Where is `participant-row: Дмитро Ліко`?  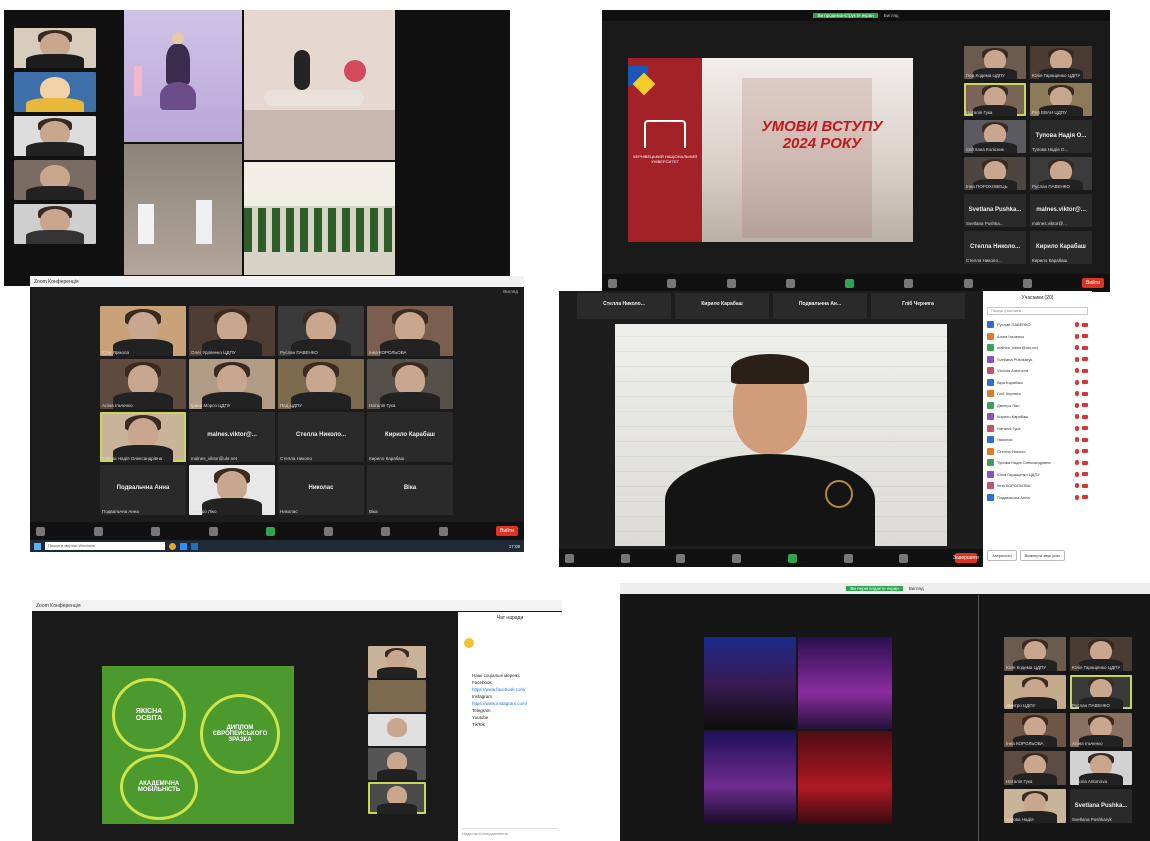
participant-row: Дмитро Ліко is located at coordinates (1037, 406).